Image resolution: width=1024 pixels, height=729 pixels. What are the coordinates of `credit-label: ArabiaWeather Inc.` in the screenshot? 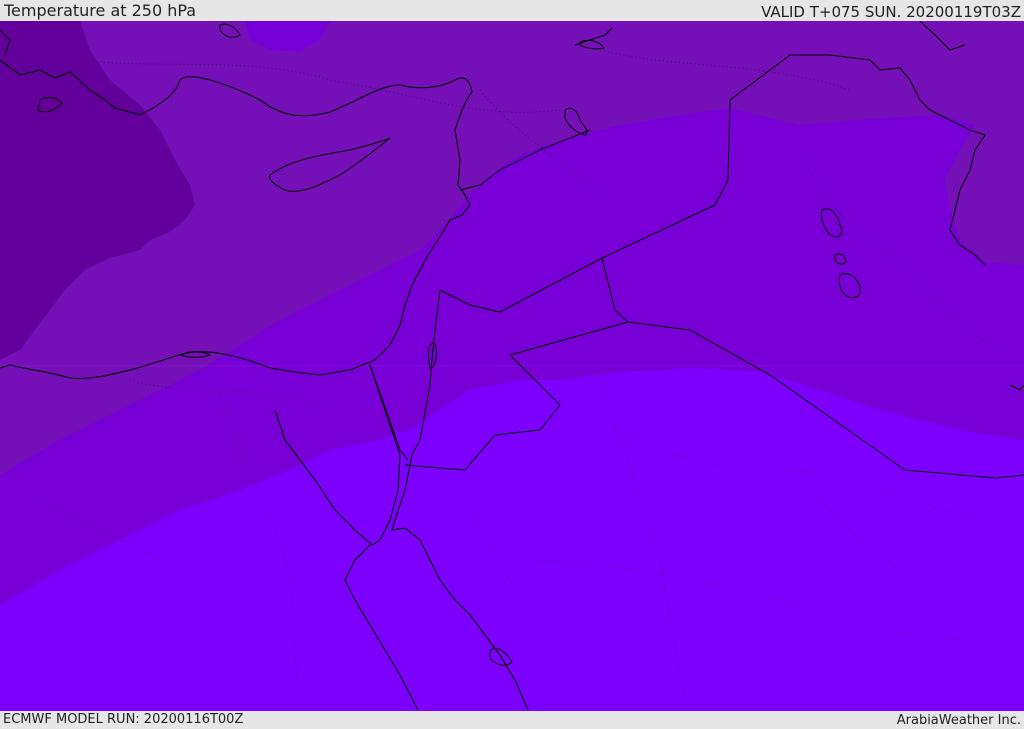 It's located at (958, 720).